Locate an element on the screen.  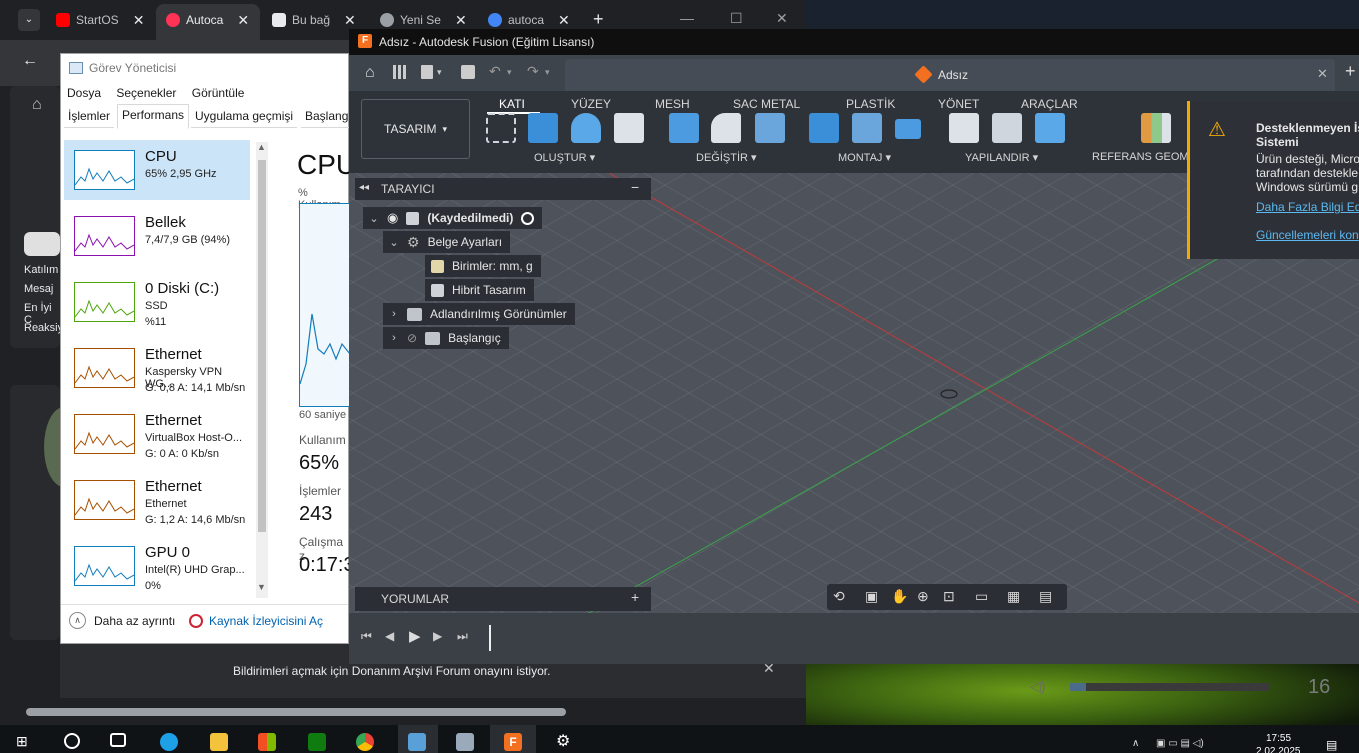
tree-units: Birimler: mm, g is located at coordinates (483, 266).